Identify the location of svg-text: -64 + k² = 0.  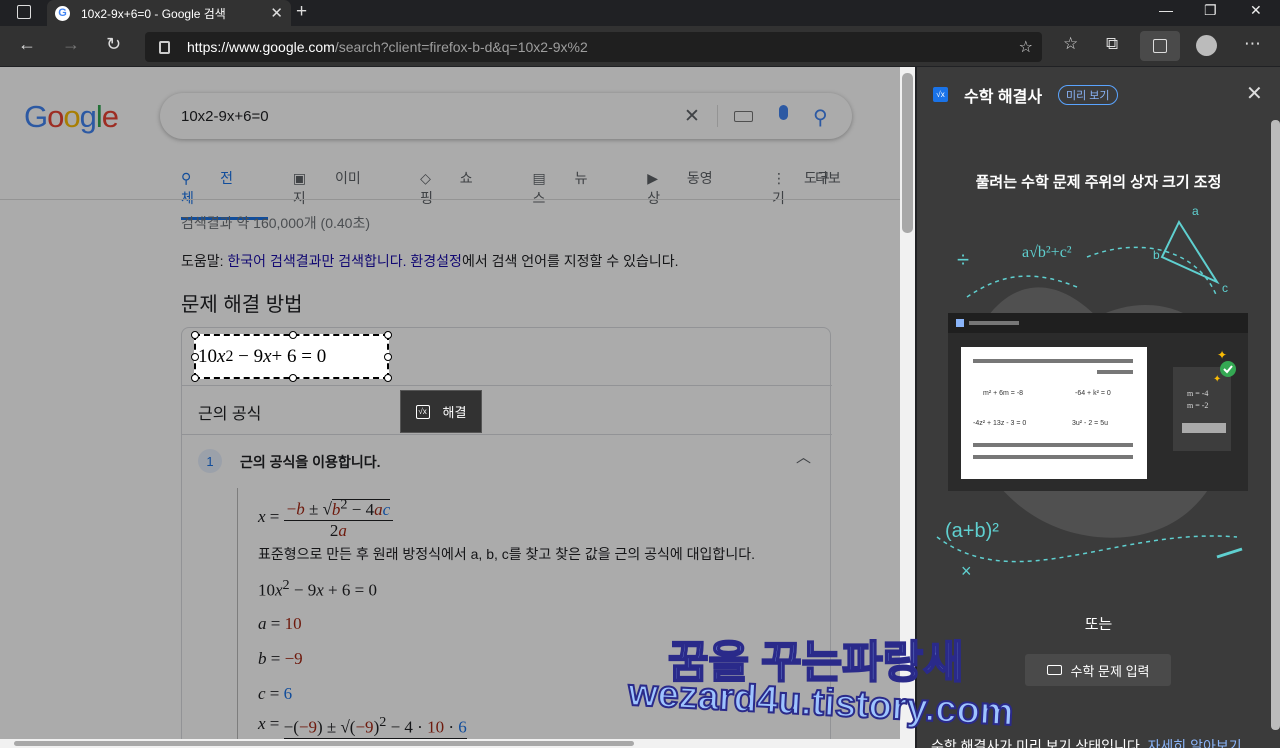
(1093, 393).